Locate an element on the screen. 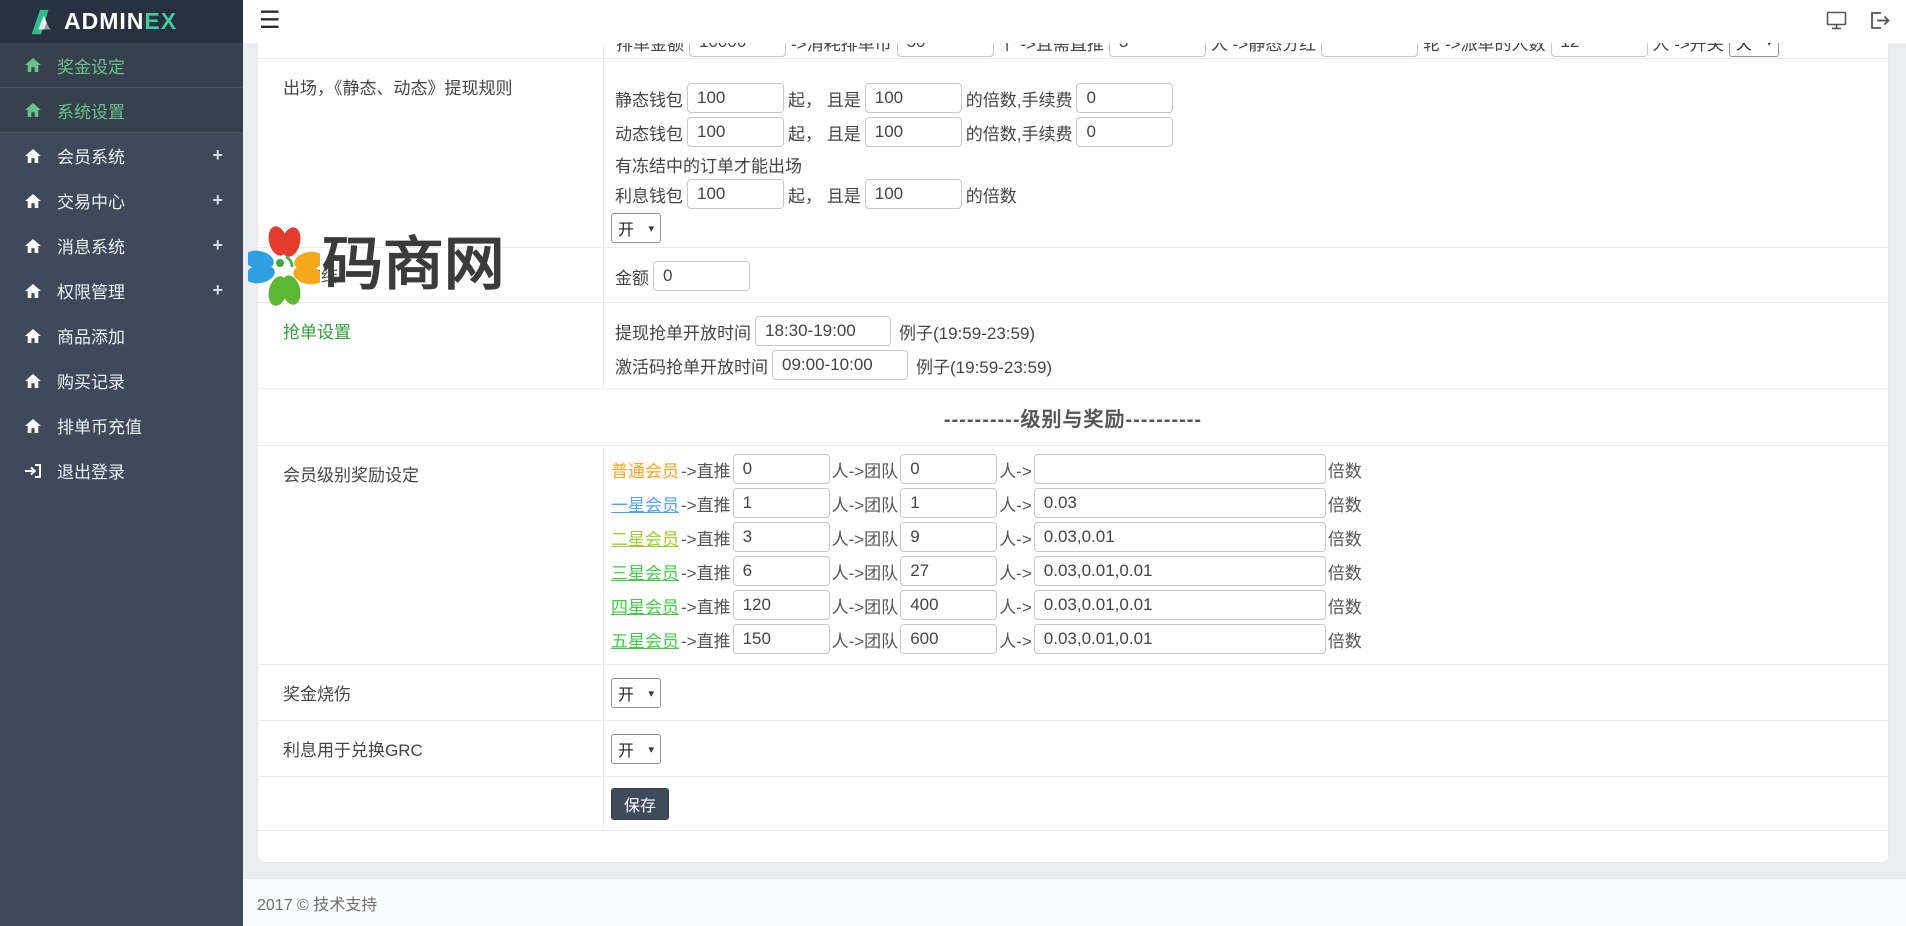 This screenshot has width=1906, height=926. withdraw-grab-time-line: 提现抢单开放时间 例子(19:59-23:59) is located at coordinates (1249, 331).